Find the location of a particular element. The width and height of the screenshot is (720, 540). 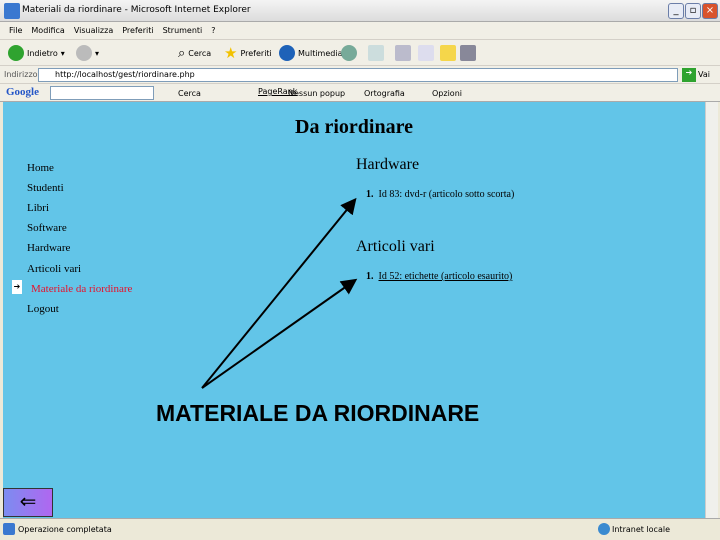

go-arrow-icon: ➔ is located at coordinates (689, 75).